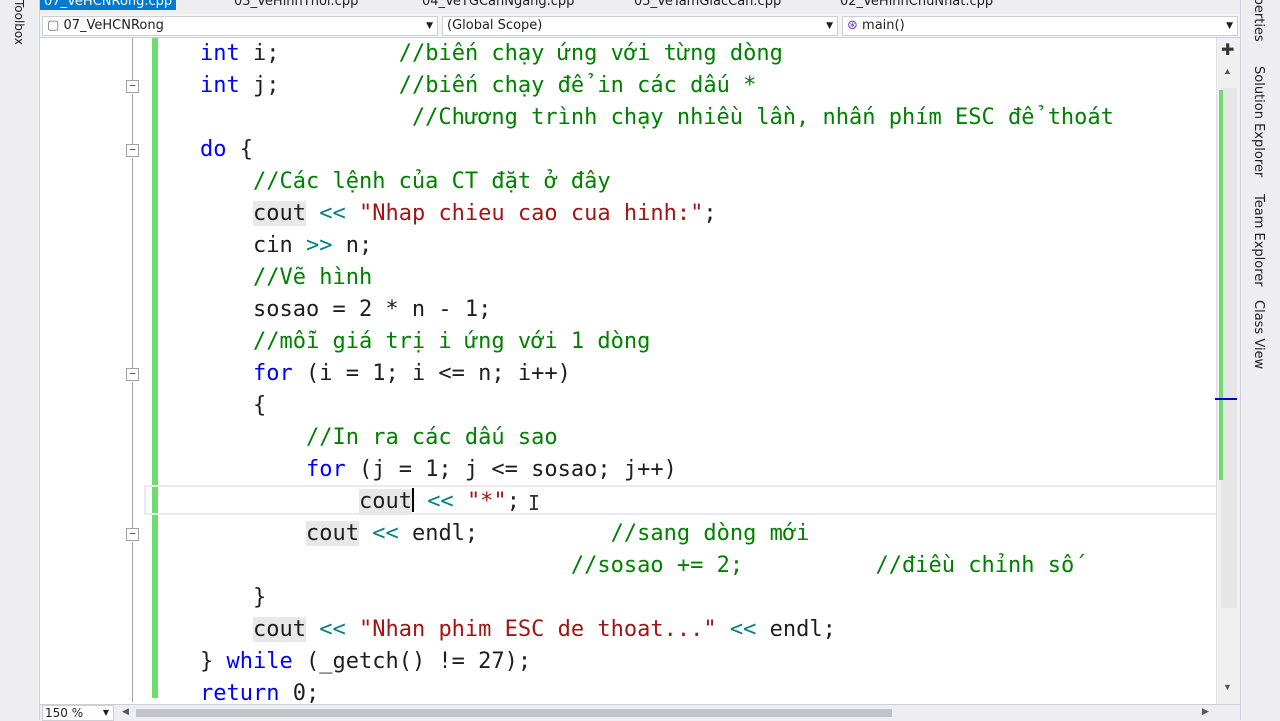  What do you see at coordinates (513, 501) in the screenshot?
I see `code-token: ;` at bounding box center [513, 501].